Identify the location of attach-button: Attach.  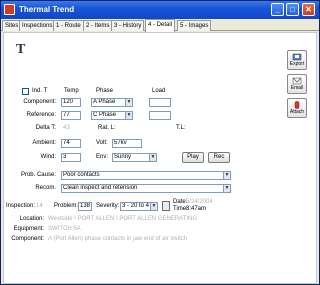
(297, 108).